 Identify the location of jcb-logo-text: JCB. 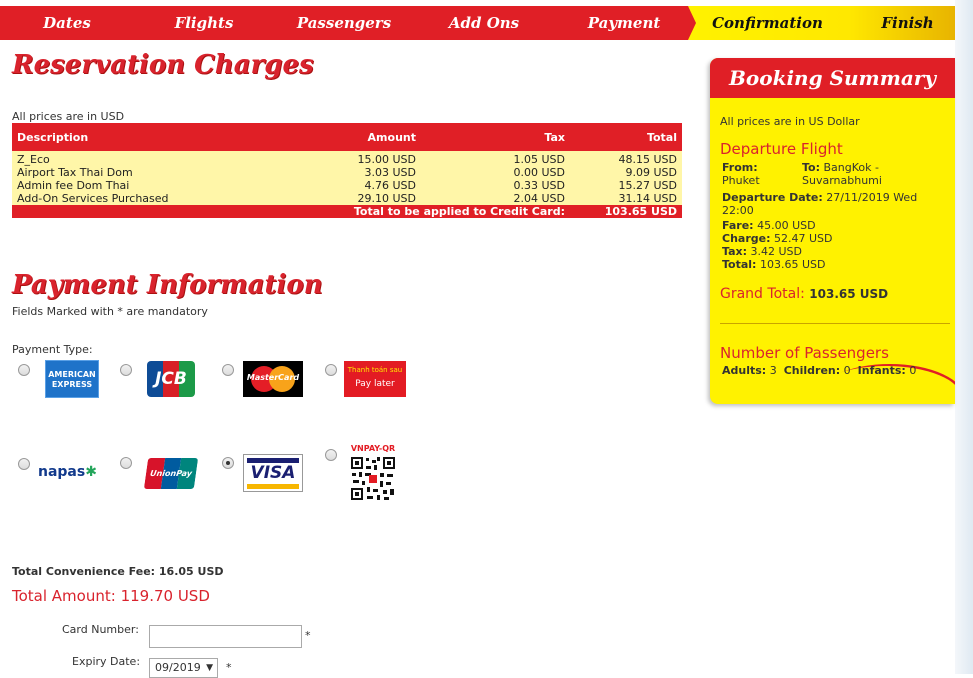
(171, 379).